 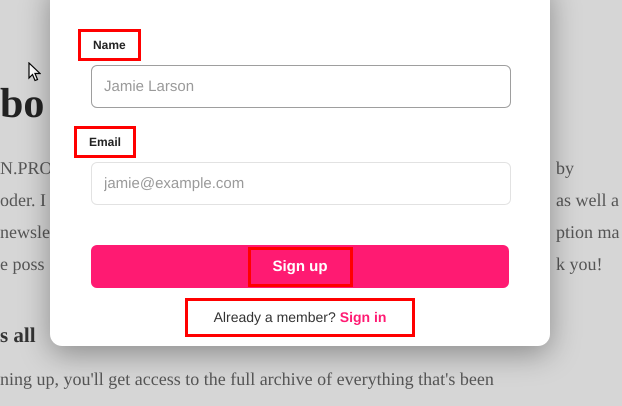 What do you see at coordinates (588, 232) in the screenshot?
I see `body-text: ption ma` at bounding box center [588, 232].